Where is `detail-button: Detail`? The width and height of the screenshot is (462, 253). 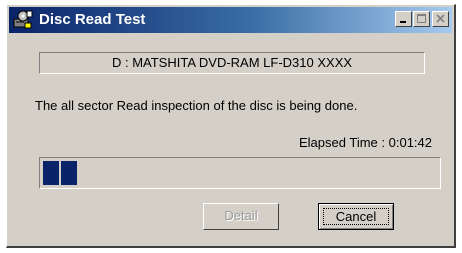 detail-button: Detail is located at coordinates (241, 216).